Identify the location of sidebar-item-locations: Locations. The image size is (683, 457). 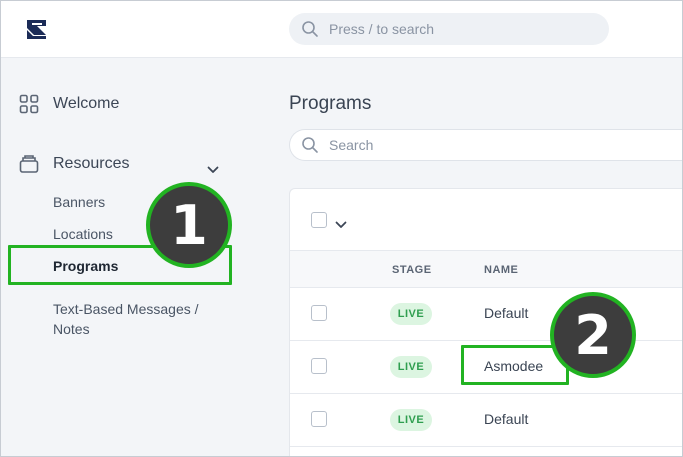
(83, 234).